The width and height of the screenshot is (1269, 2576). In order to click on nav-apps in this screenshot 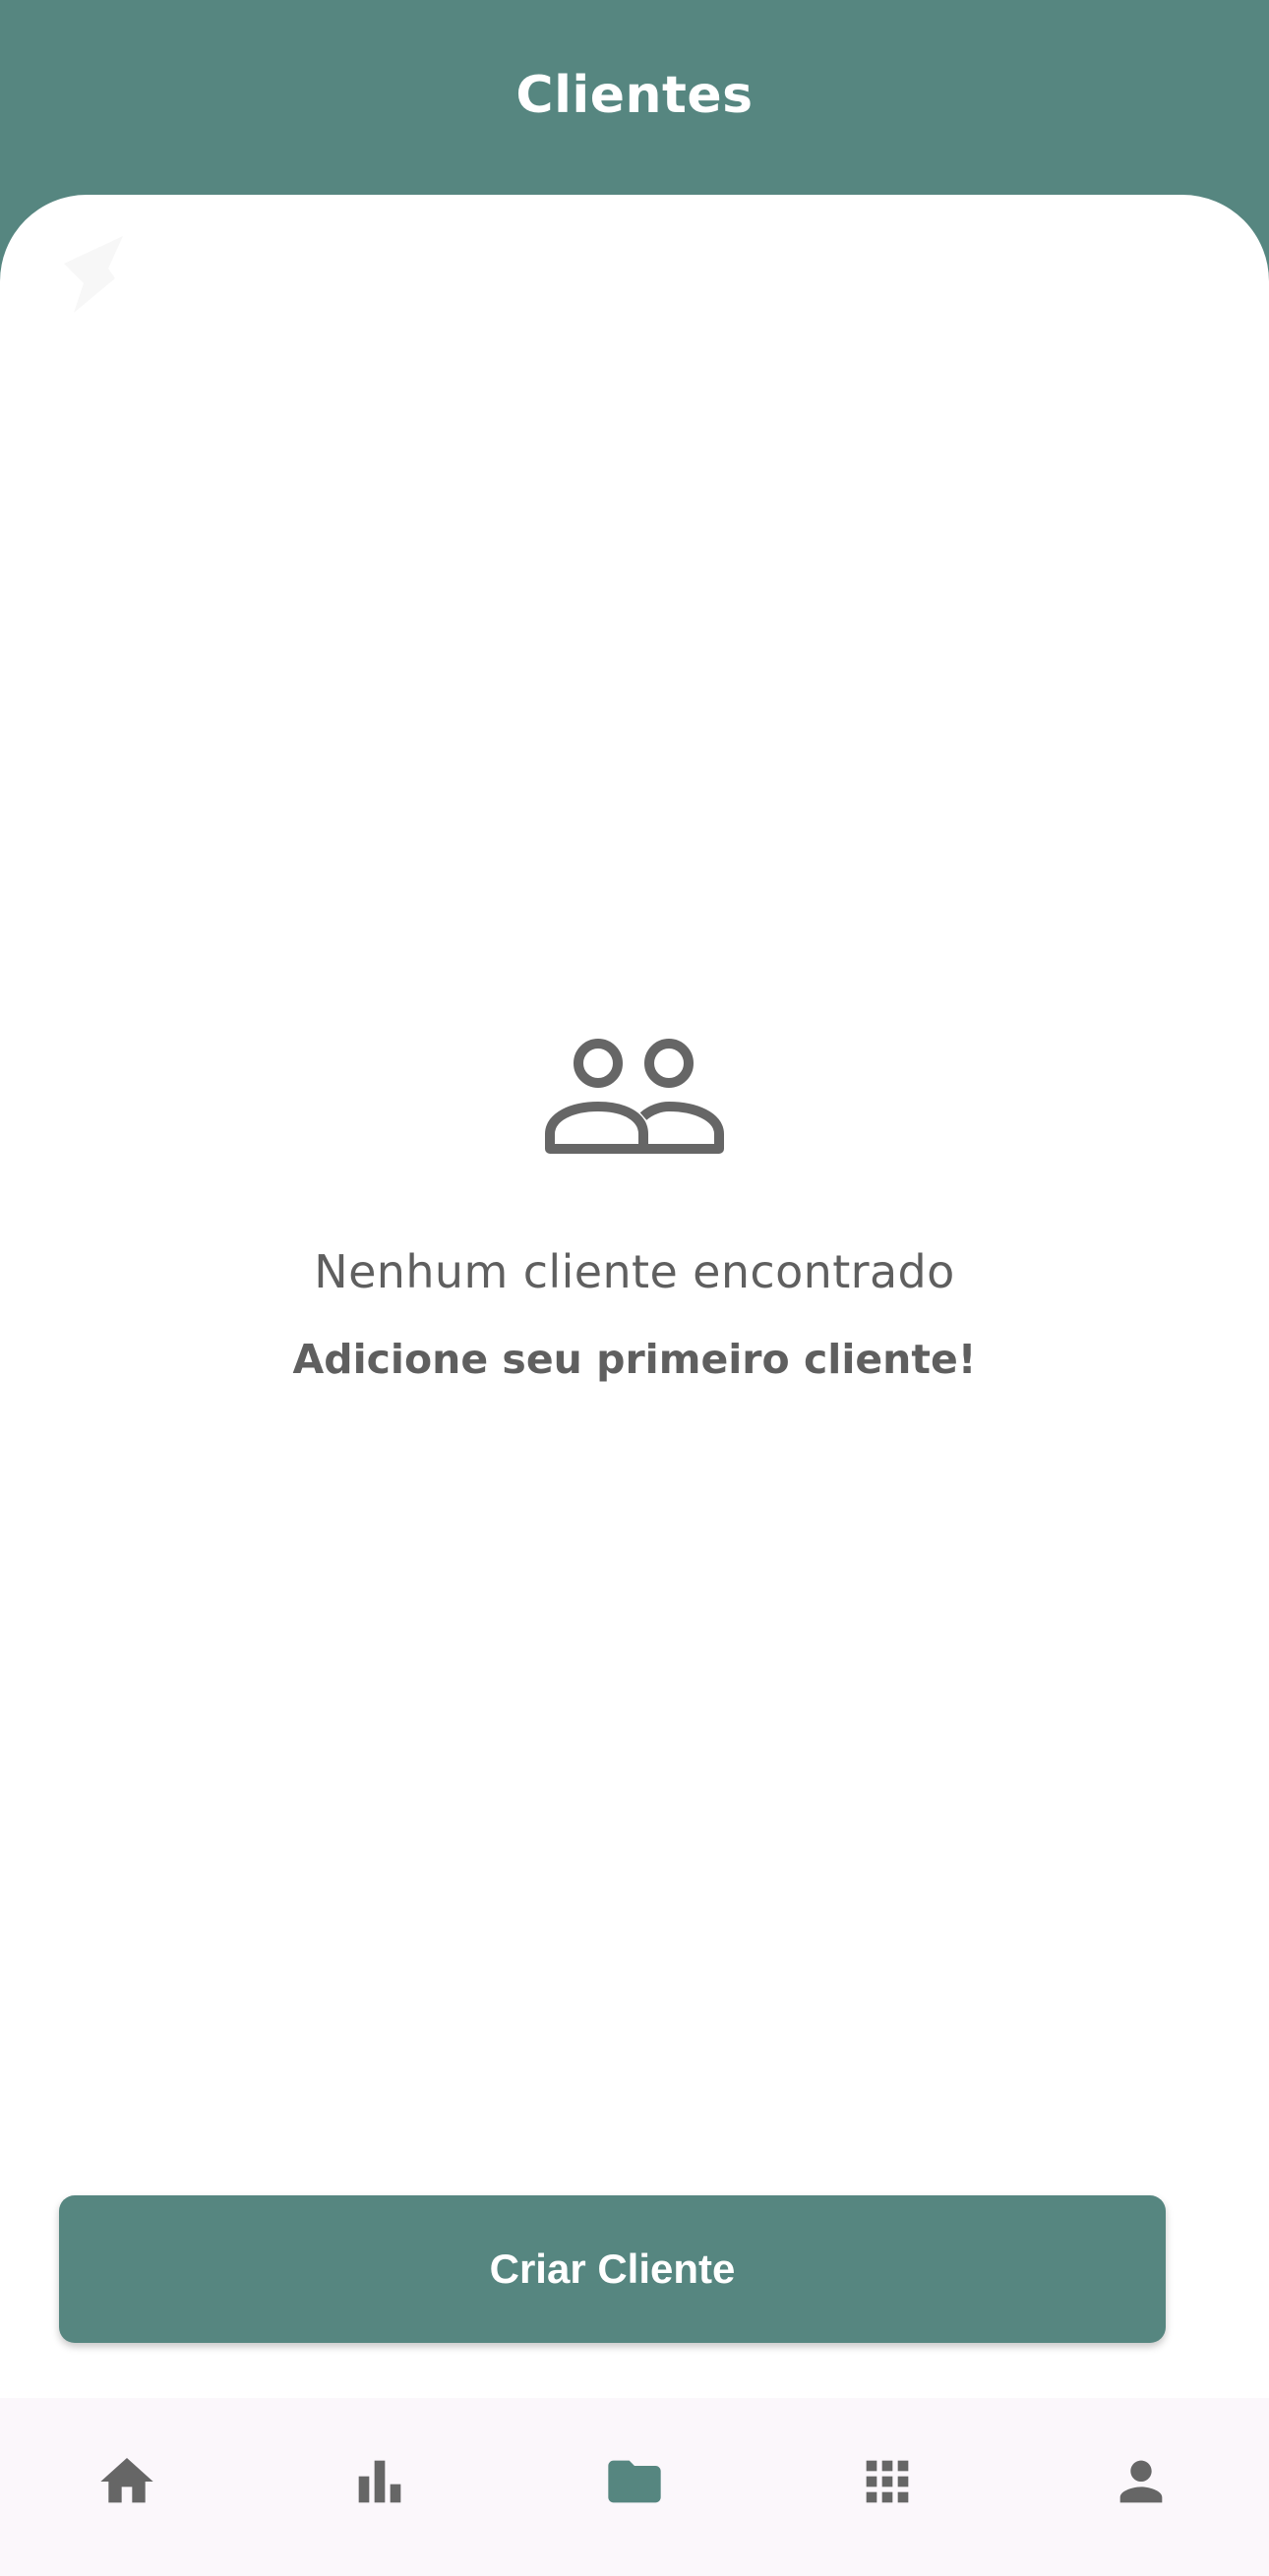, I will do `click(887, 2482)`.